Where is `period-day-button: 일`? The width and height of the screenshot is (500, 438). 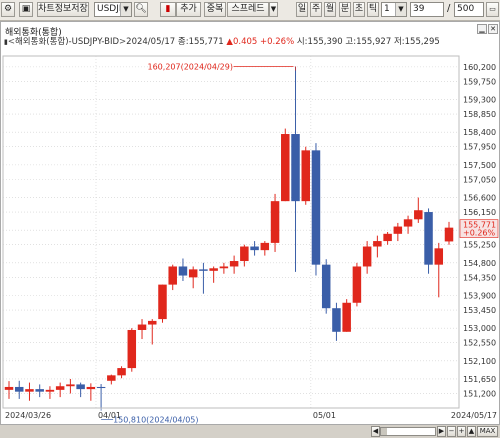 period-day-button: 일 is located at coordinates (302, 9).